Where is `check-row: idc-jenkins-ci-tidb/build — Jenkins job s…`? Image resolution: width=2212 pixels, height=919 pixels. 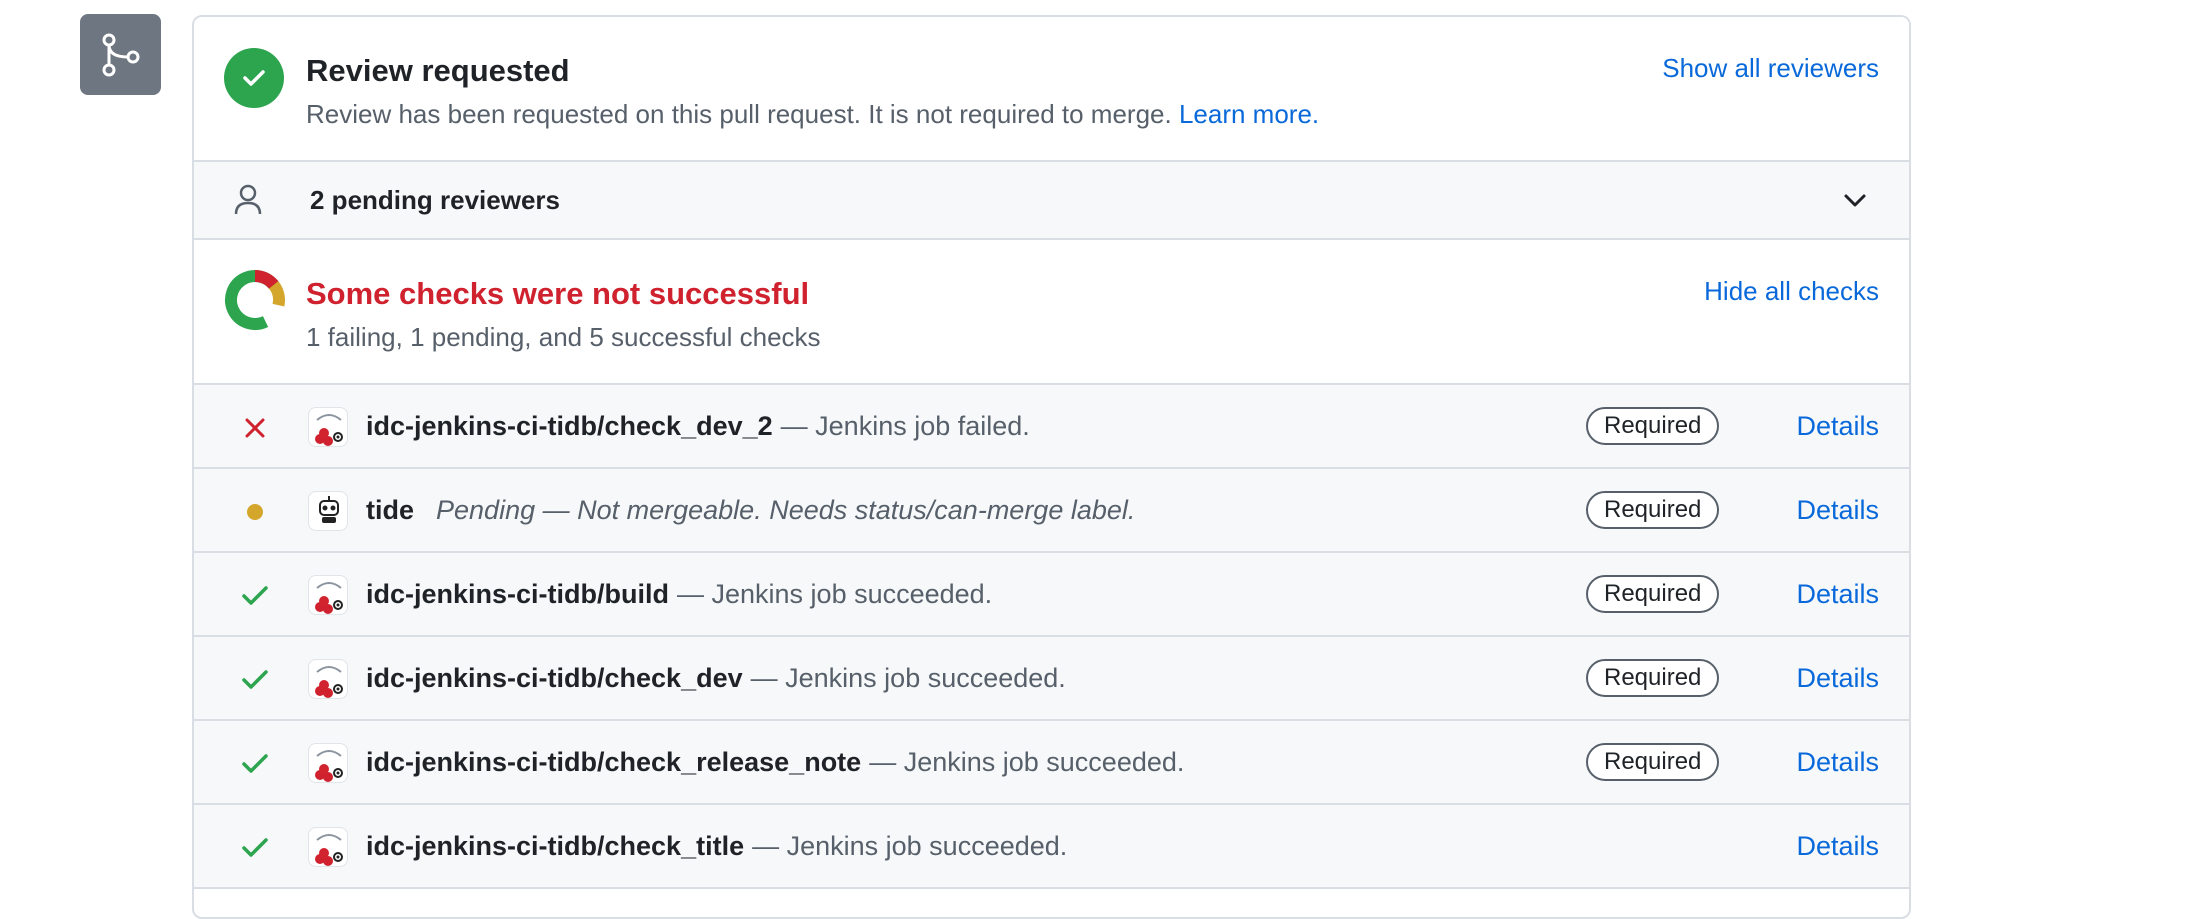 check-row: idc-jenkins-ci-tidb/build — Jenkins job s… is located at coordinates (1051, 595).